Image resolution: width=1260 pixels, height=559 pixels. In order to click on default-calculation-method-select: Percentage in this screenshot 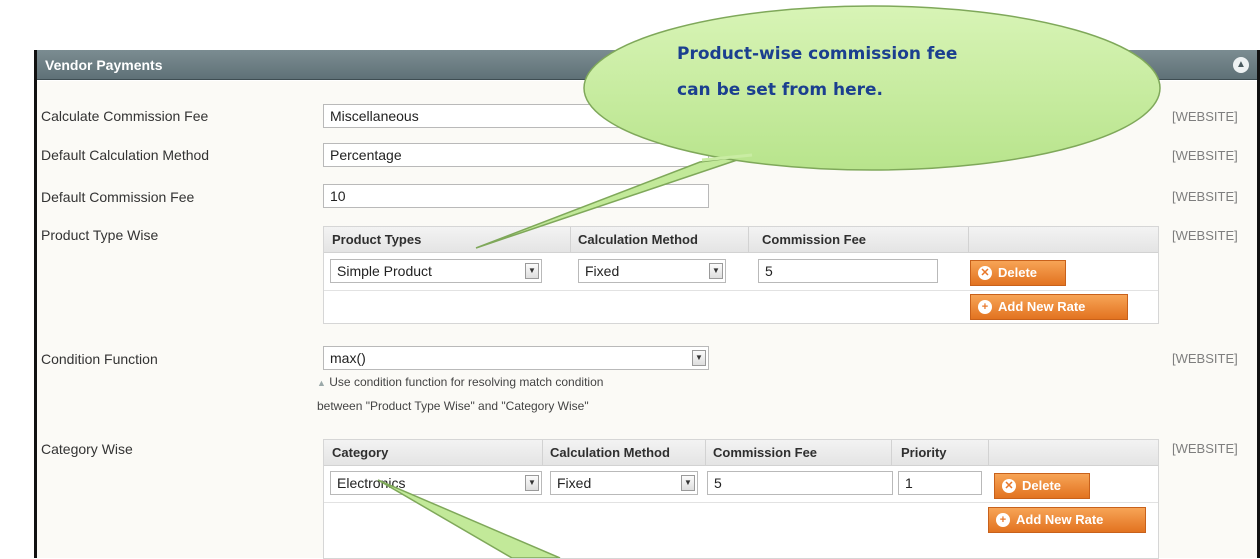, I will do `click(516, 155)`.